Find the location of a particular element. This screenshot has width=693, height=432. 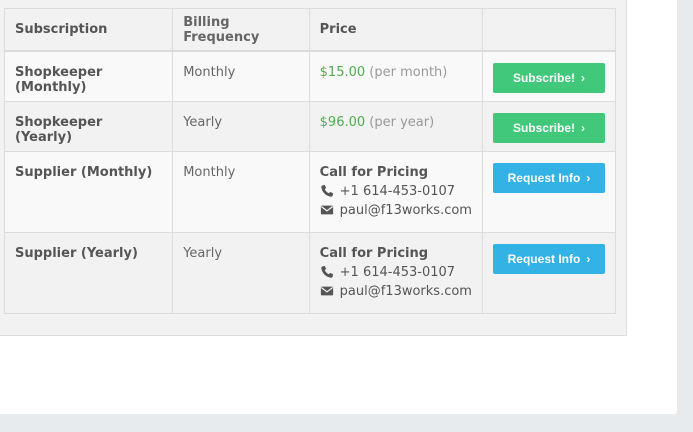

subscription-name: Supplier (Monthly) is located at coordinates (88, 191).